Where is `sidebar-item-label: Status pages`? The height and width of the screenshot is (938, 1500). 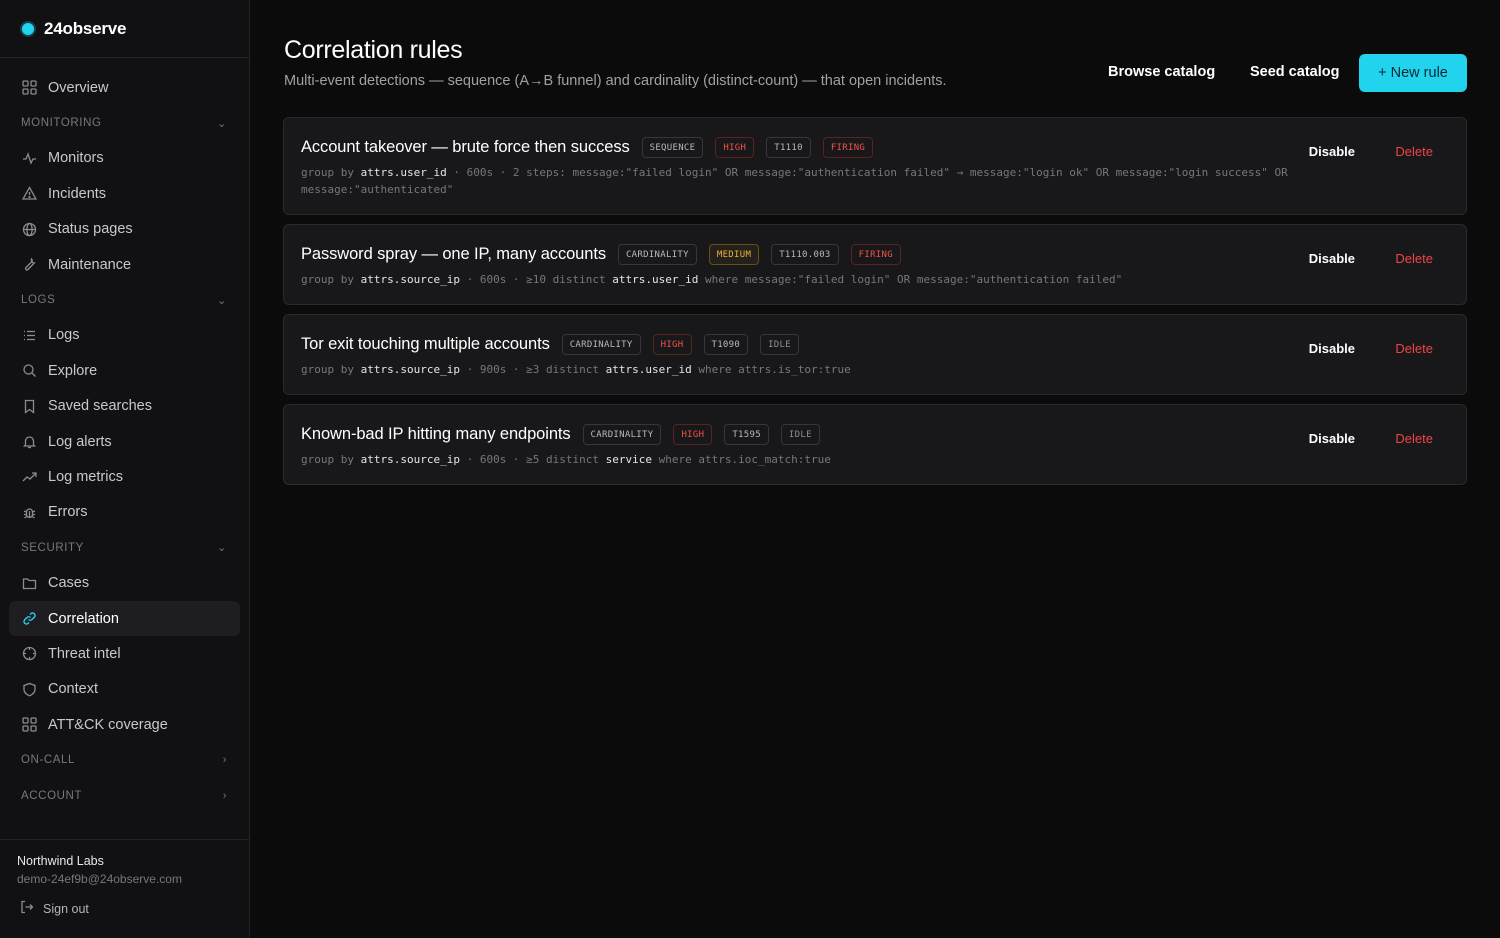 sidebar-item-label: Status pages is located at coordinates (90, 229).